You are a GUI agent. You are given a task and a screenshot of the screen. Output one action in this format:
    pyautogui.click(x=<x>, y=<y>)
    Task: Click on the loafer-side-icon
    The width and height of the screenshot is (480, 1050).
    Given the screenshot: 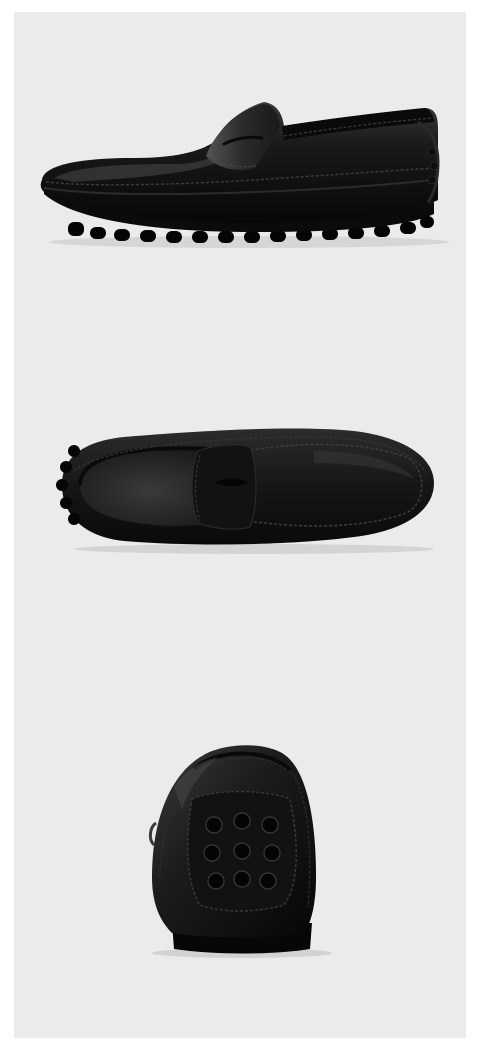 What is the action you would take?
    pyautogui.click(x=244, y=175)
    